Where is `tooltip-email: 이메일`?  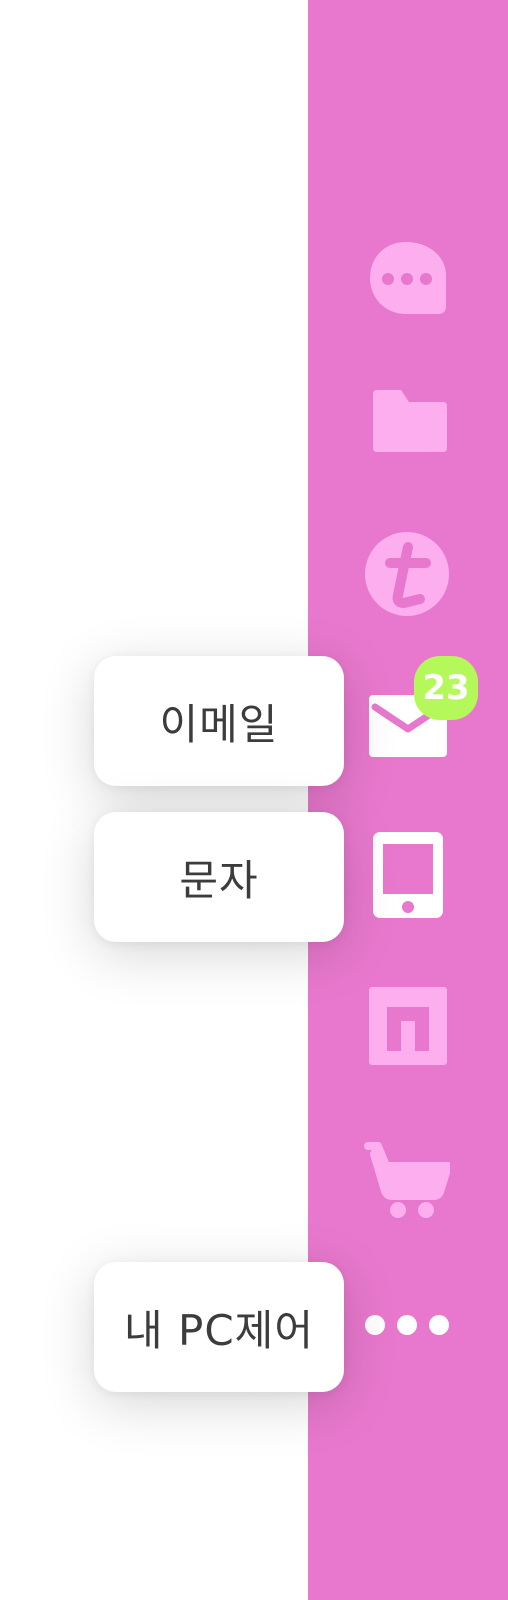 tooltip-email: 이메일 is located at coordinates (219, 721).